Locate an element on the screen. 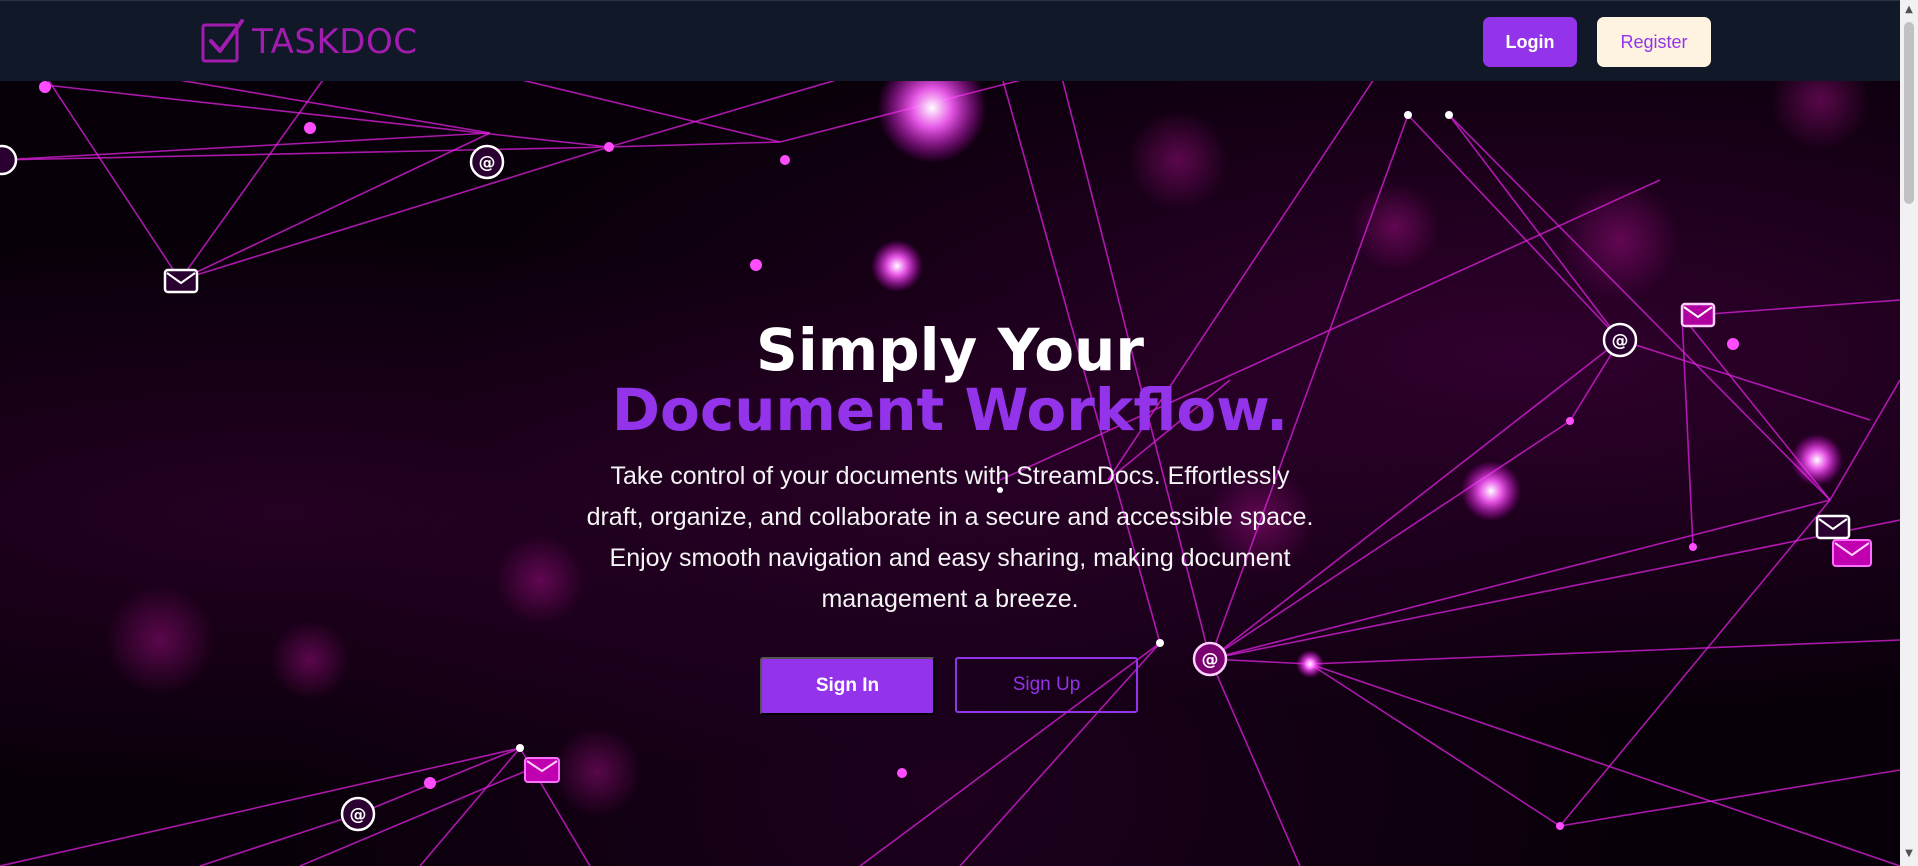 The height and width of the screenshot is (866, 1918). login-button: Login is located at coordinates (1530, 42).